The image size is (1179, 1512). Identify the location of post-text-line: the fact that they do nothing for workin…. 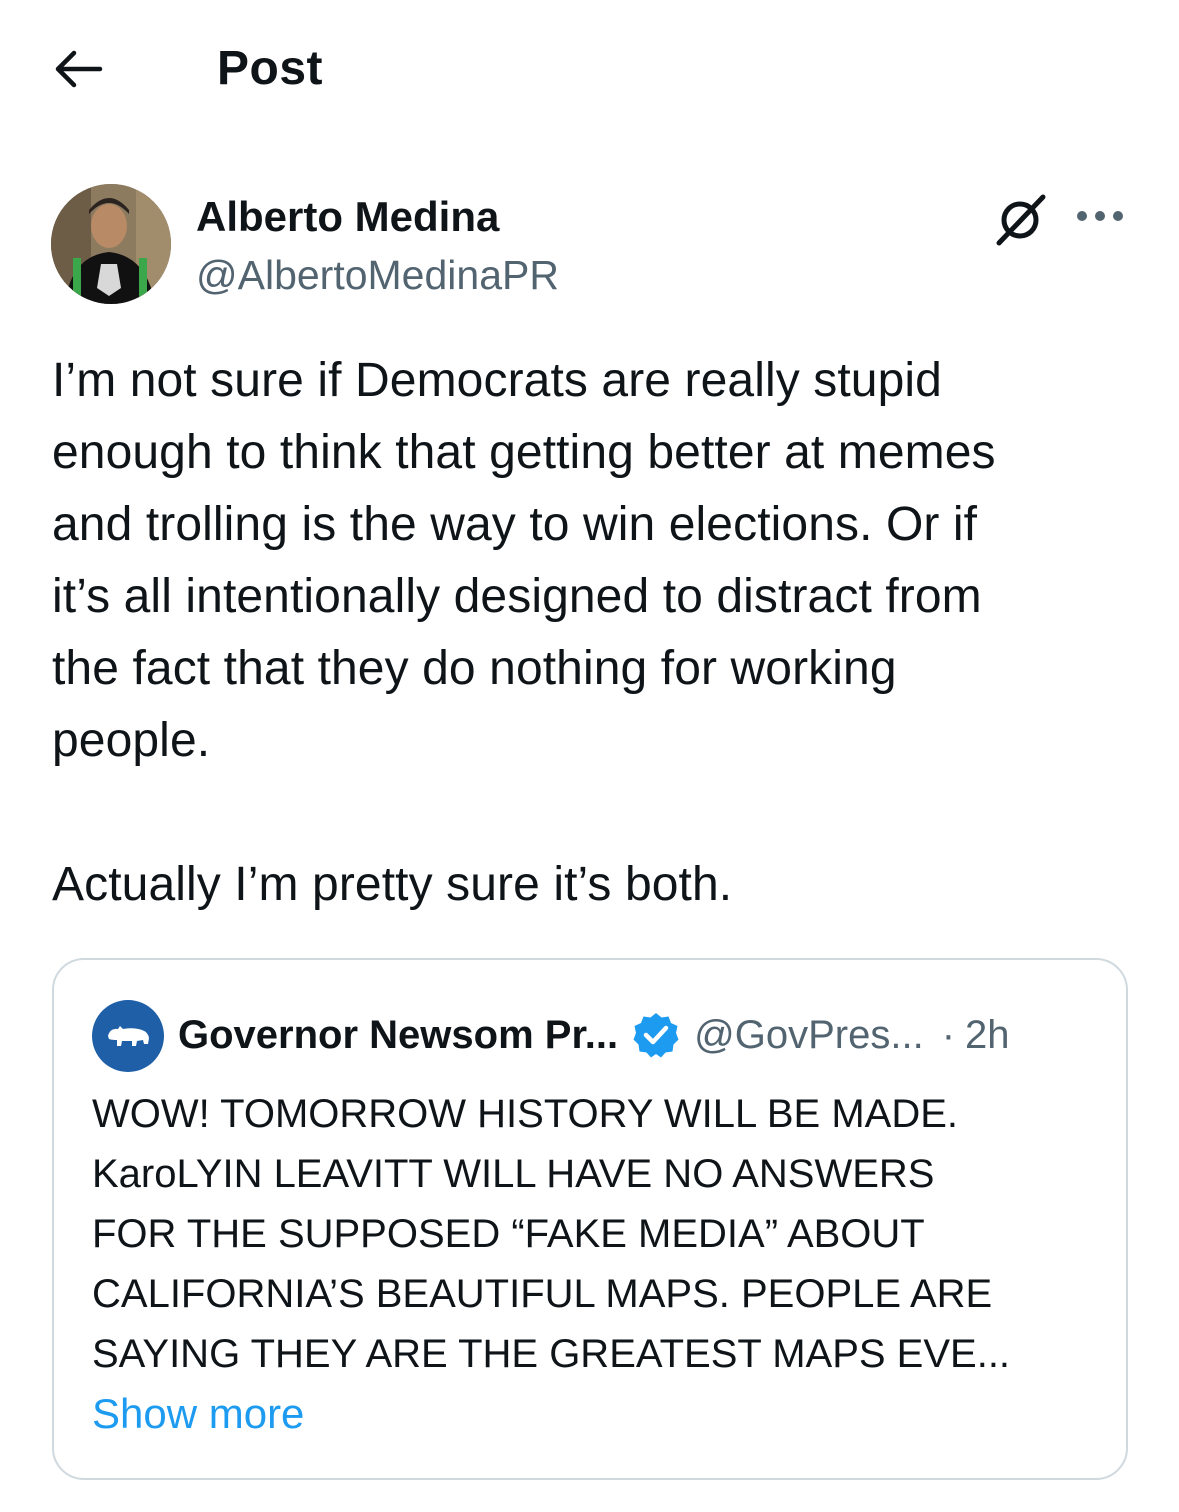
(474, 668).